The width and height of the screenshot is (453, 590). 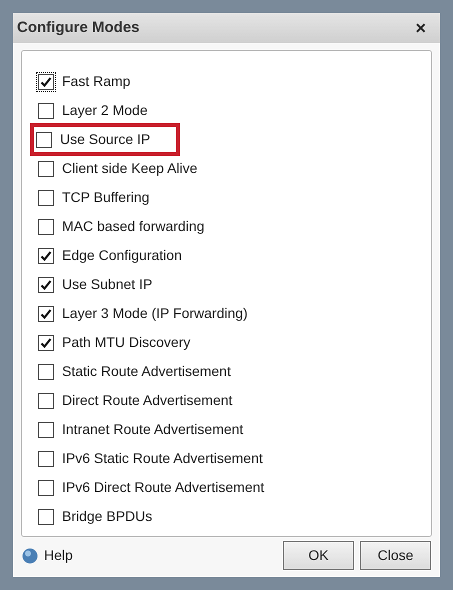 What do you see at coordinates (94, 197) in the screenshot?
I see `mode-checkbox: TCP Buffering` at bounding box center [94, 197].